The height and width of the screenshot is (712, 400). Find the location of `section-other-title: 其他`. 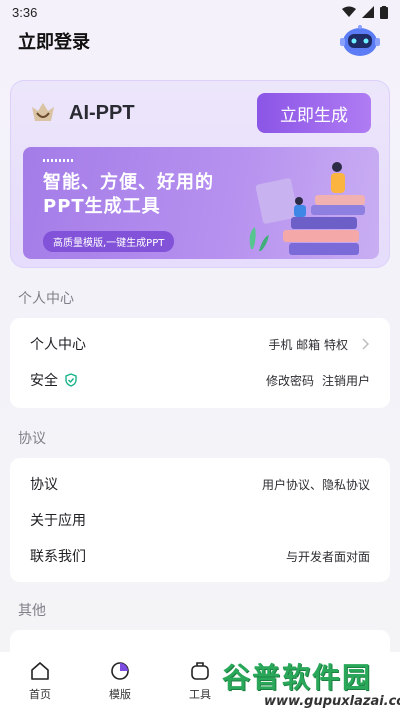

section-other-title: 其他 is located at coordinates (32, 611).